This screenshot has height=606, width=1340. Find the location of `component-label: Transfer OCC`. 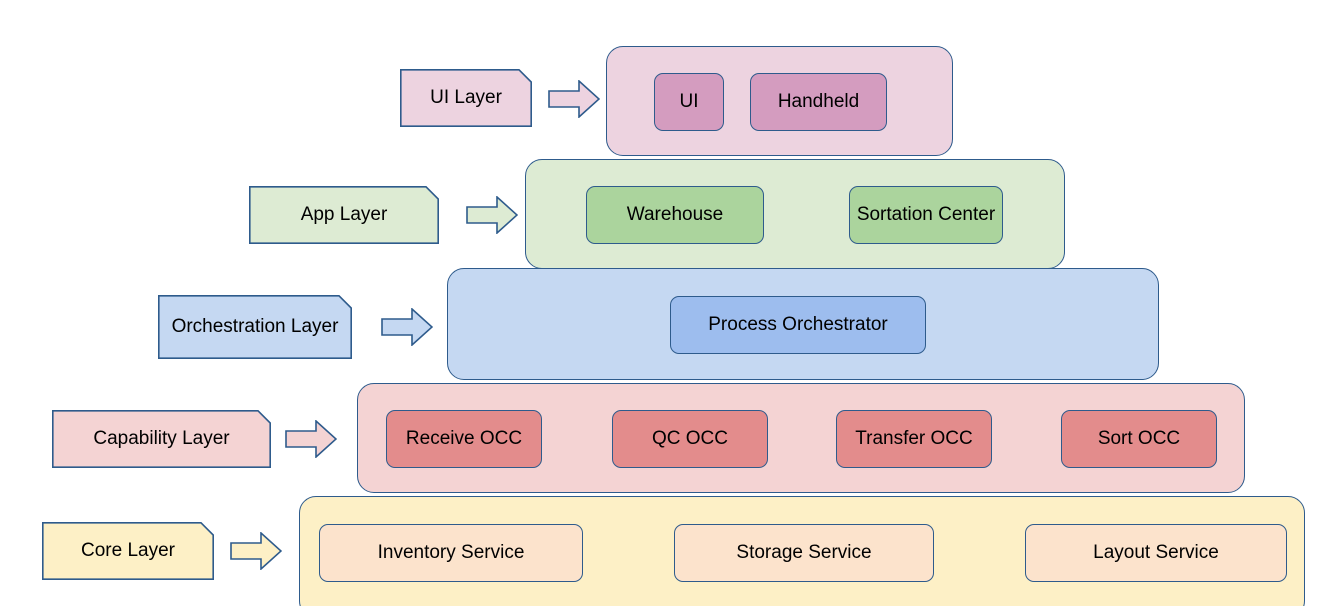

component-label: Transfer OCC is located at coordinates (914, 438).